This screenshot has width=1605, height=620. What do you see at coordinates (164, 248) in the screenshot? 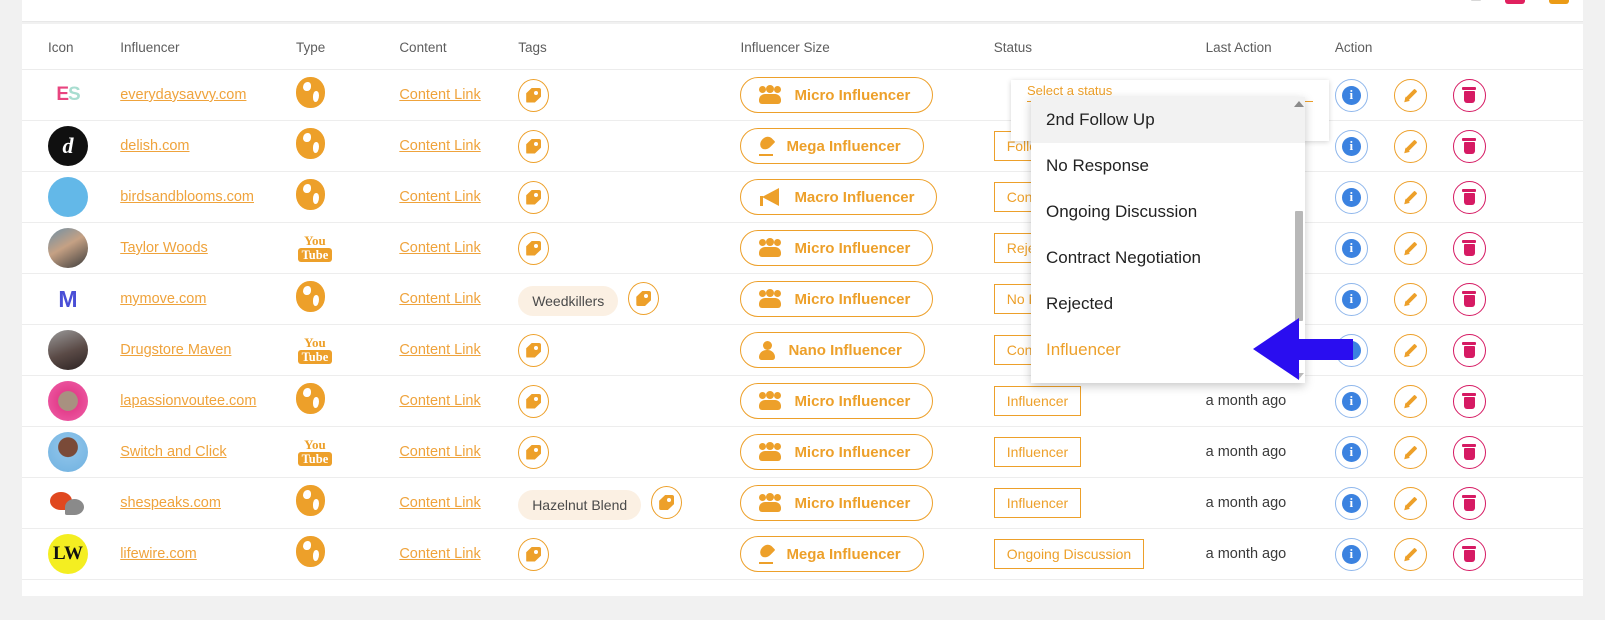
I see `influencer-link: Taylor Woods` at bounding box center [164, 248].